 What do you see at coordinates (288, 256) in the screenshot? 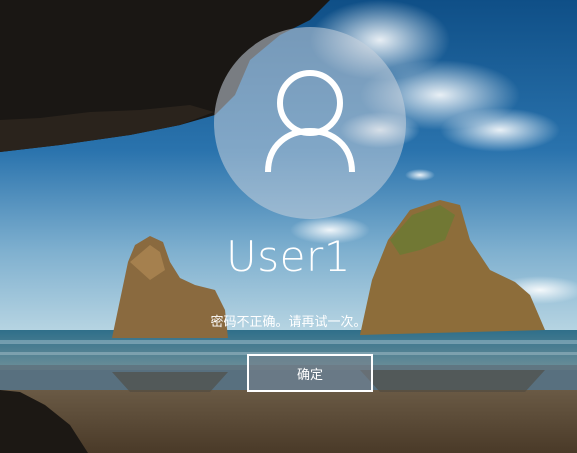
I see `username-label: User1` at bounding box center [288, 256].